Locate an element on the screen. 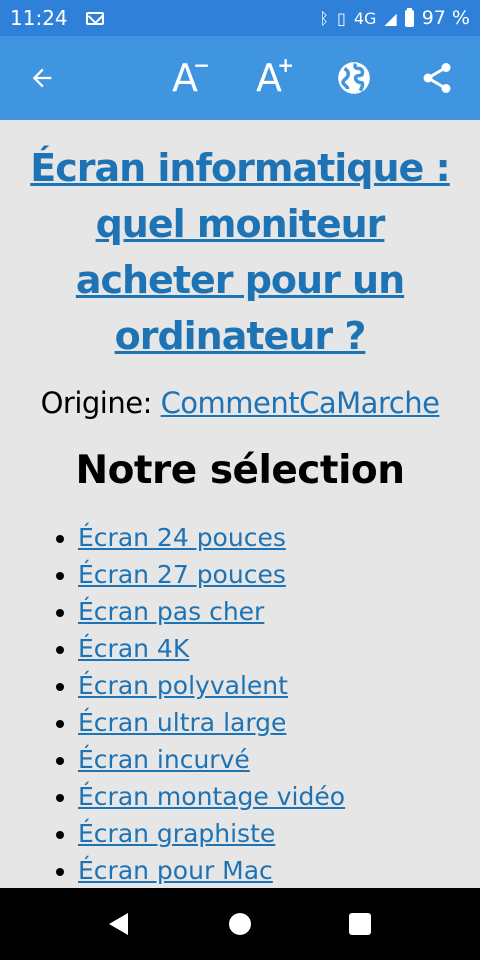  status-time: 11:24 is located at coordinates (39, 18).